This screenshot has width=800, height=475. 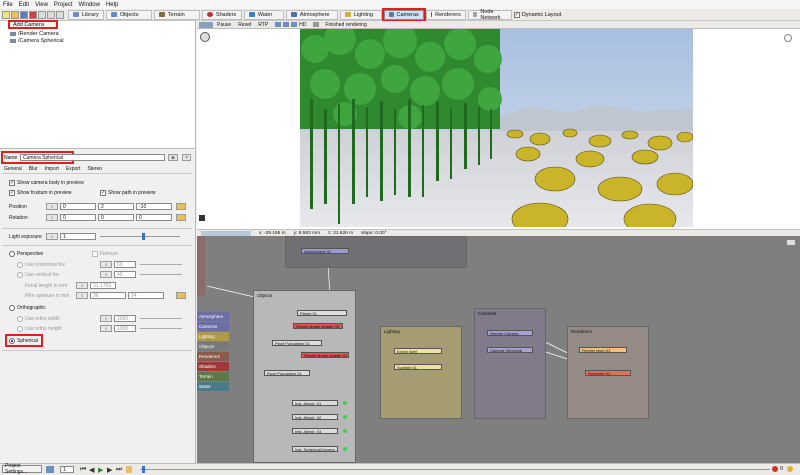 What do you see at coordinates (33, 14) in the screenshot?
I see `save-as-icon` at bounding box center [33, 14].